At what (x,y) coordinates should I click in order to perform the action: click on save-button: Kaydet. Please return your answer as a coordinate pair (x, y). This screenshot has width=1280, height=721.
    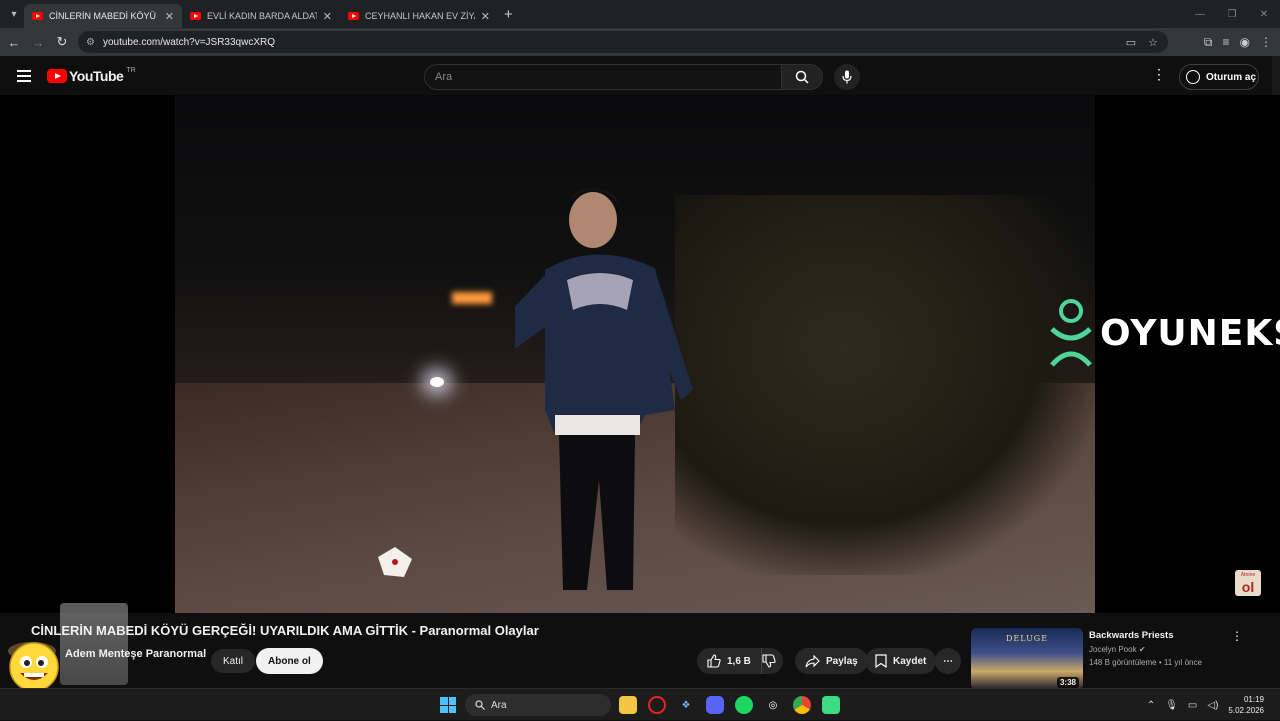
    Looking at the image, I should click on (901, 661).